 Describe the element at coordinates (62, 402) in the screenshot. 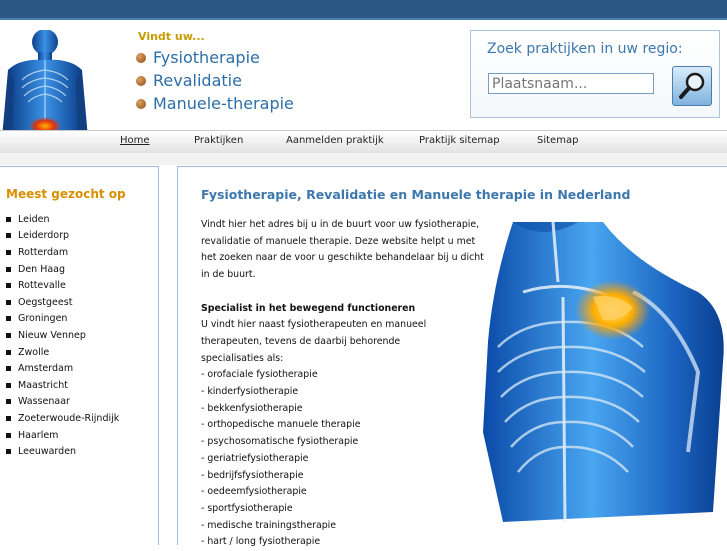

I see `city-link: Wassenaar` at that location.